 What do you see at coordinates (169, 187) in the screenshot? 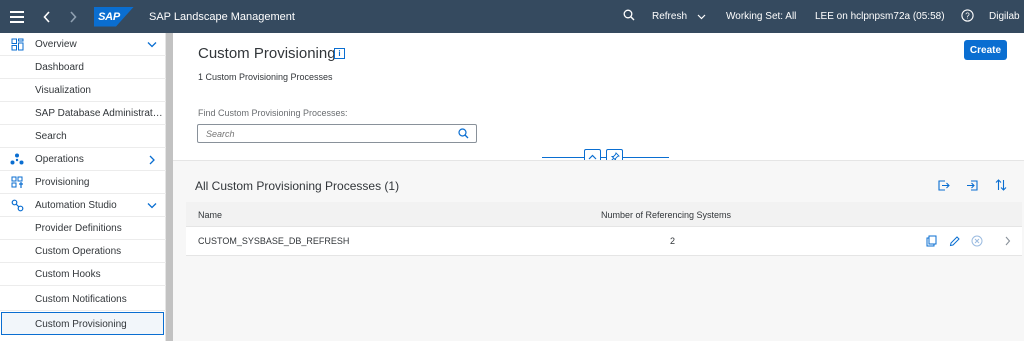
I see `sidebar-scrollbar` at bounding box center [169, 187].